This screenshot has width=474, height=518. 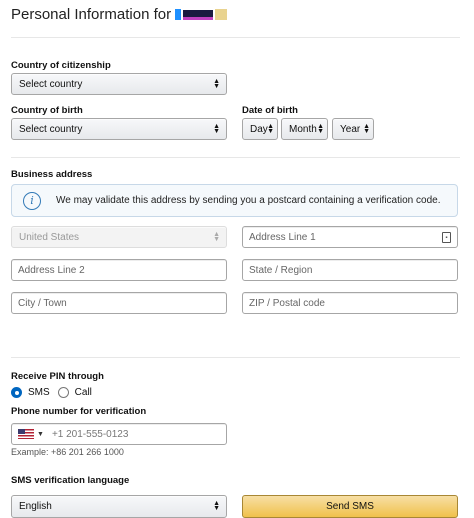 I want to click on phone-input: ▼ +1 201-555-0123, so click(x=119, y=434).